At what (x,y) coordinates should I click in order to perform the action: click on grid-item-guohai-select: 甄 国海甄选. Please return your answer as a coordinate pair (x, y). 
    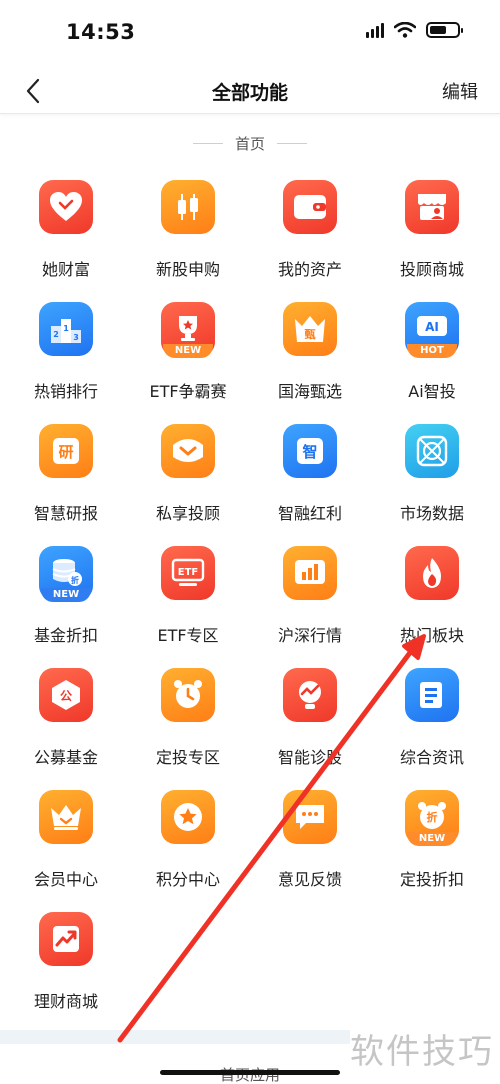
    Looking at the image, I should click on (310, 357).